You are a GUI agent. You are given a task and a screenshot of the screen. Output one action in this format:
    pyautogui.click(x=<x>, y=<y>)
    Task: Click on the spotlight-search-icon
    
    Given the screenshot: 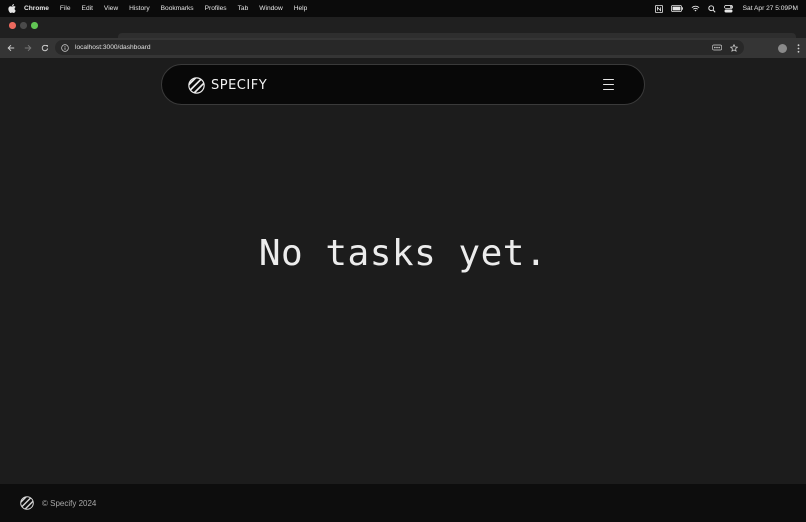 What is the action you would take?
    pyautogui.click(x=711, y=8)
    